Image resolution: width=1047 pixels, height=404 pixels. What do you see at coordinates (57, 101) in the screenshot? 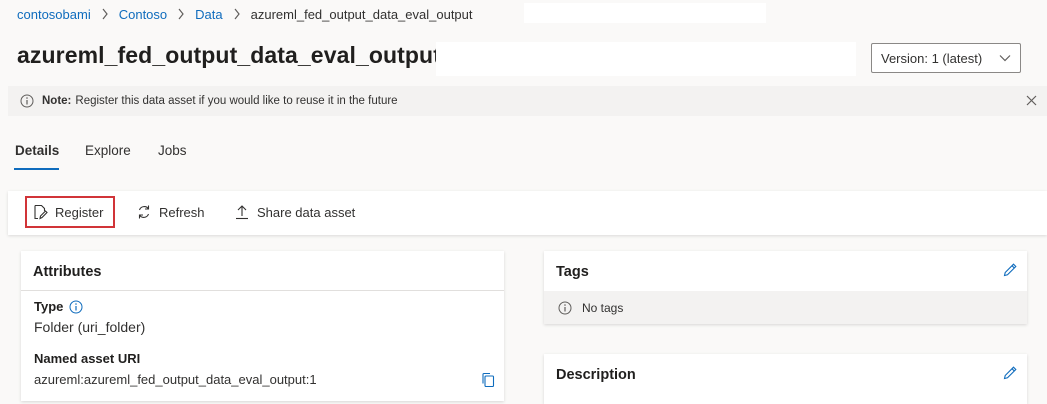
I see `note-label: Note:` at bounding box center [57, 101].